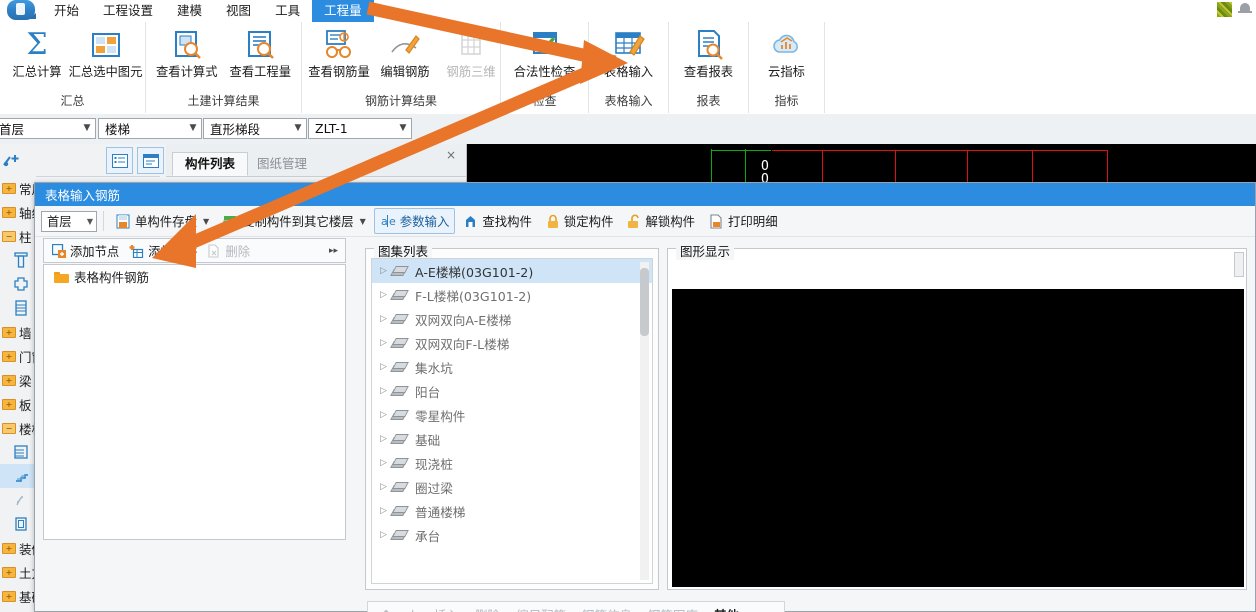  Describe the element at coordinates (261, 51) in the screenshot. I see `ribbon-button-view-quantity: 查看工程量` at that location.